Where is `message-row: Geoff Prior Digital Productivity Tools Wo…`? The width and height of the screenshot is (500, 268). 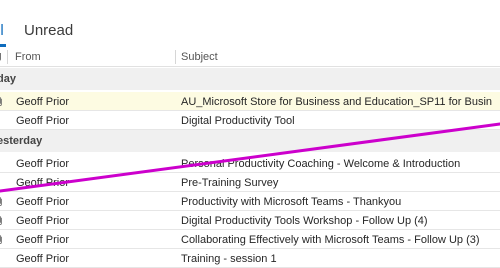 message-row: Geoff Prior Digital Productivity Tools Wo… is located at coordinates (250, 220).